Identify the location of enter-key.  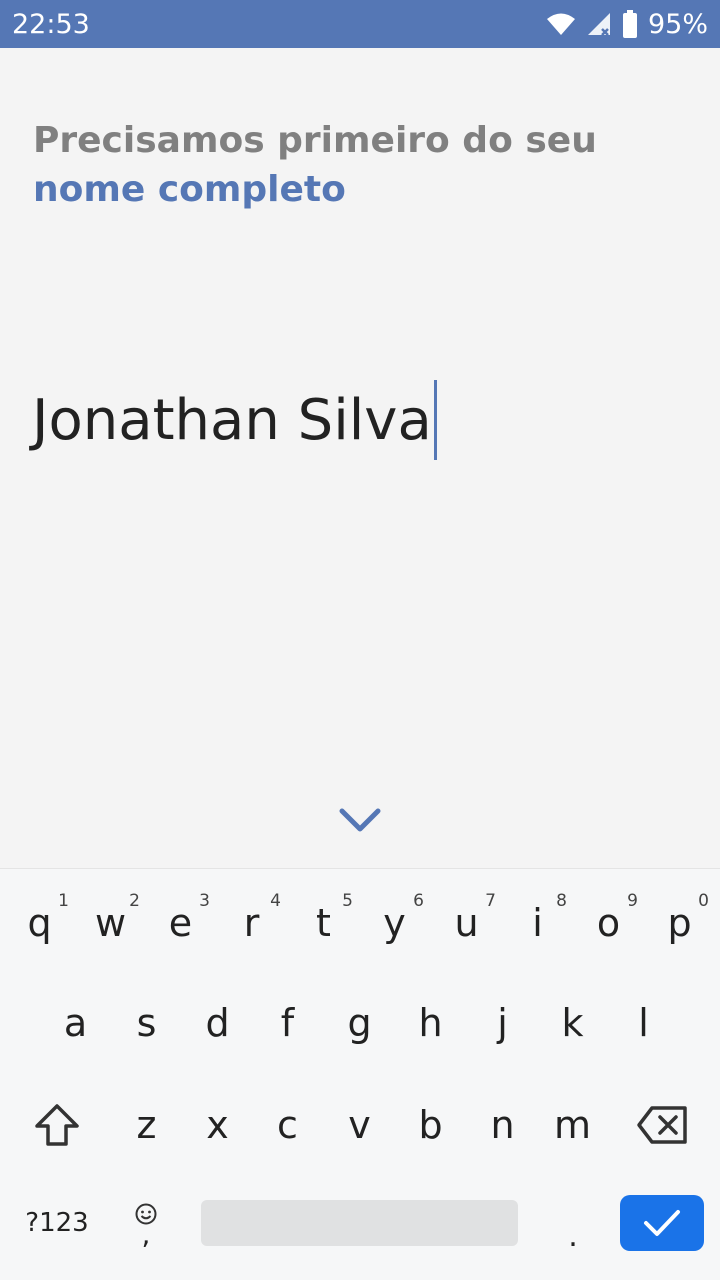
(662, 1223).